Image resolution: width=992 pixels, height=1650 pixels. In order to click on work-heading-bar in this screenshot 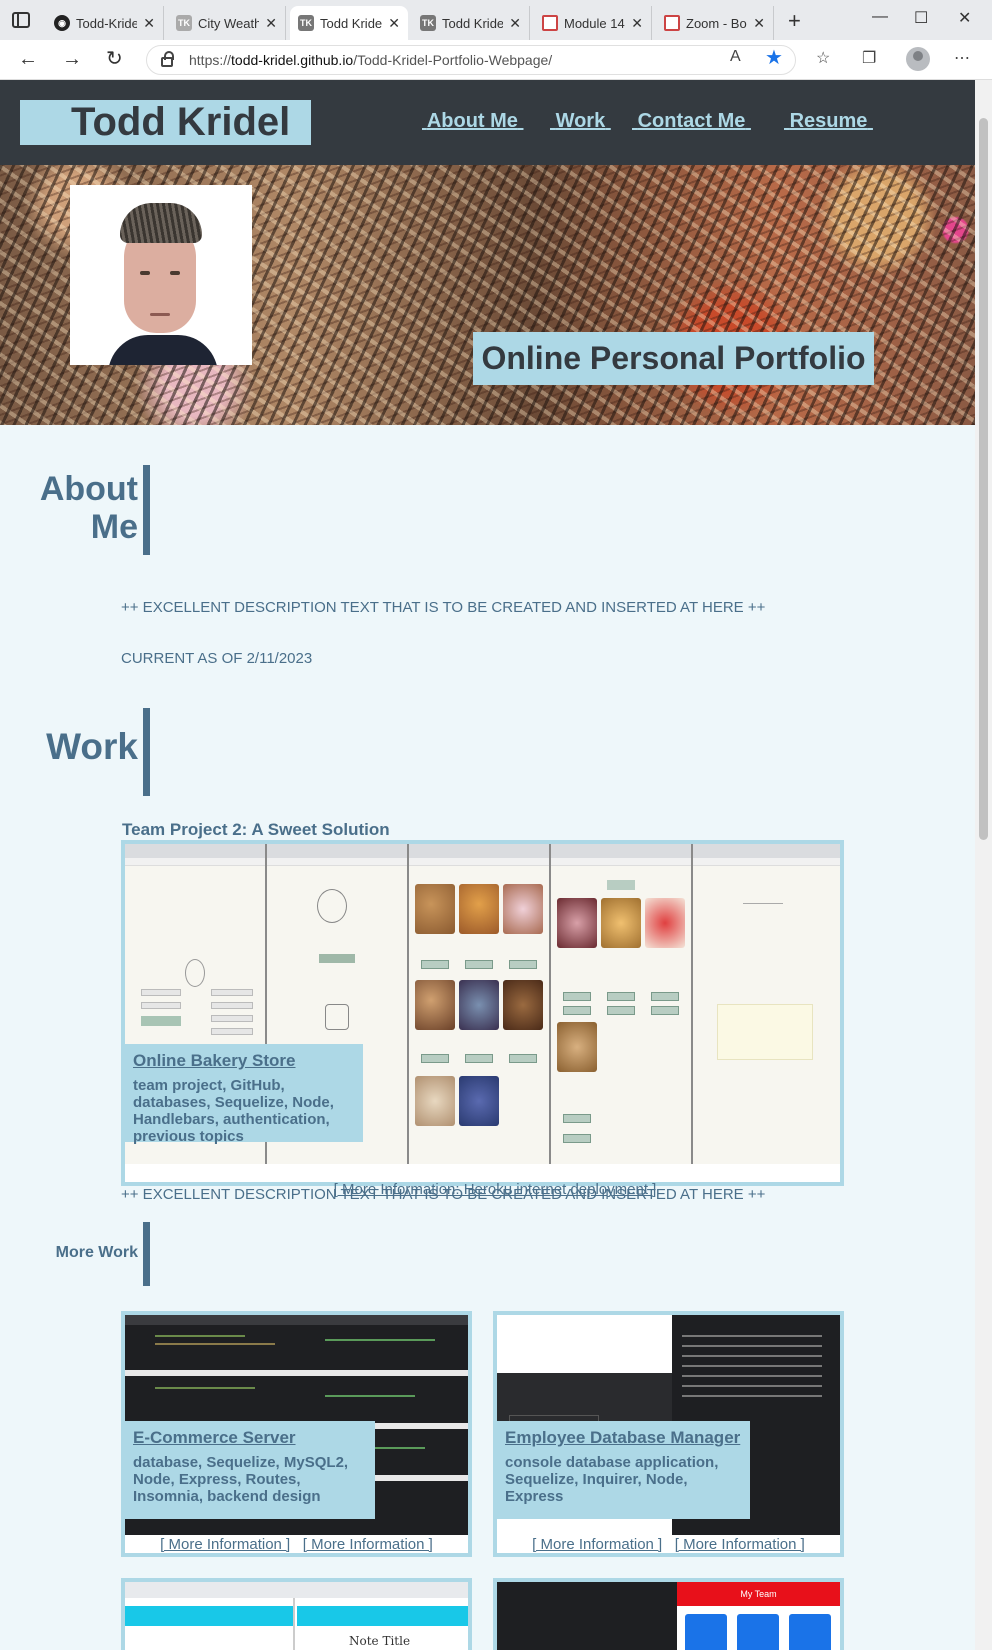, I will do `click(146, 752)`.